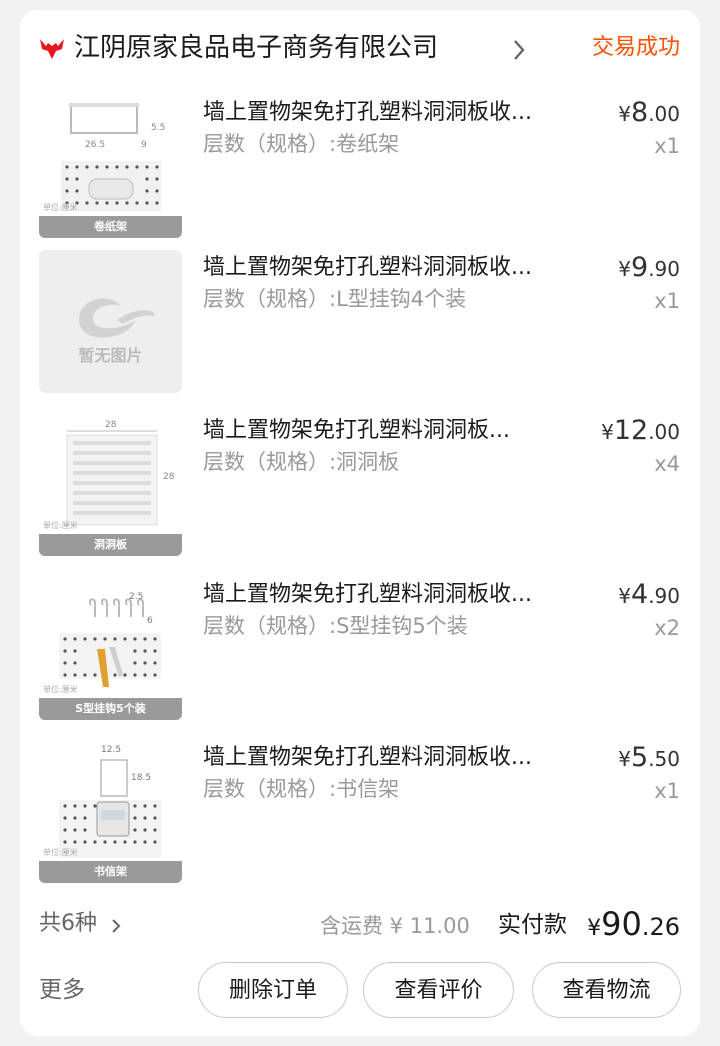 This screenshot has height=1046, width=720. I want to click on dim-width: 2.5, so click(136, 597).